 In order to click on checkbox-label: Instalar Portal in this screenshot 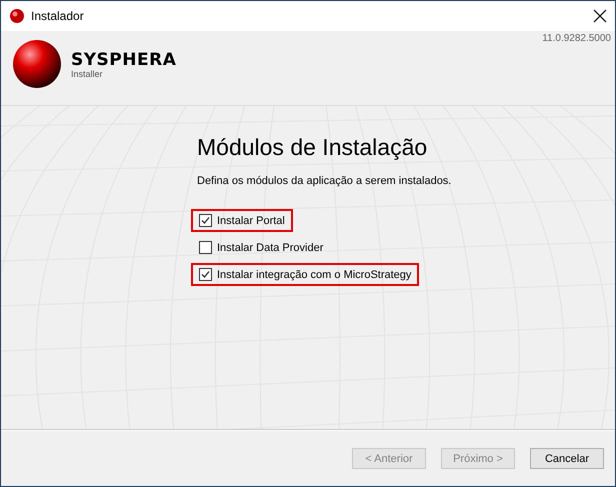, I will do `click(251, 220)`.